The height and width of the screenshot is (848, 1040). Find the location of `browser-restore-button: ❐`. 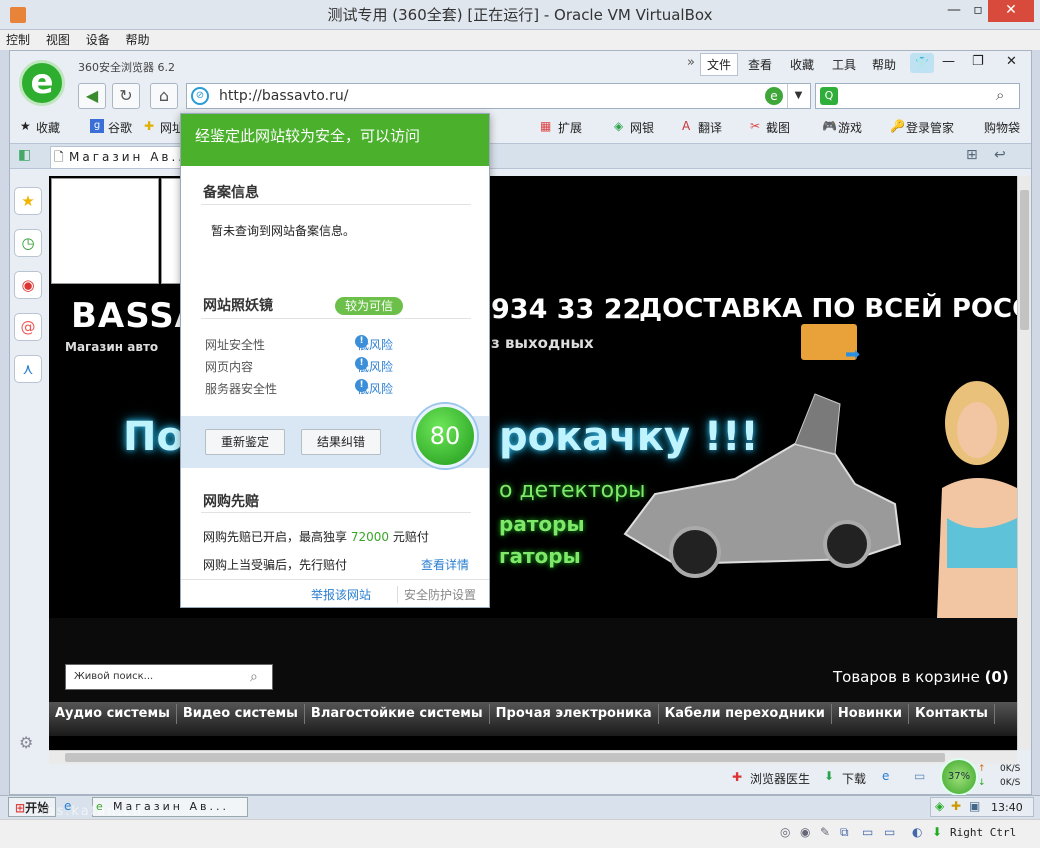

browser-restore-button: ❐ is located at coordinates (978, 61).